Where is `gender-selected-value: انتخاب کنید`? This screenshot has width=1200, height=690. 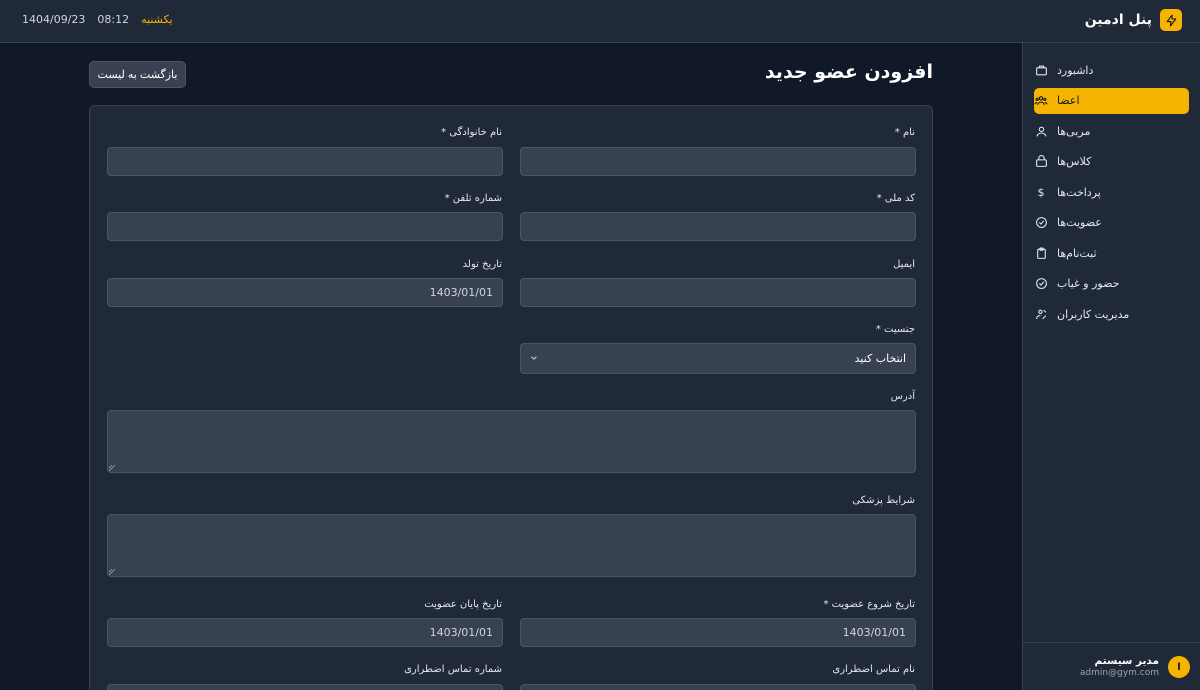
gender-selected-value: انتخاب کنید is located at coordinates (880, 358).